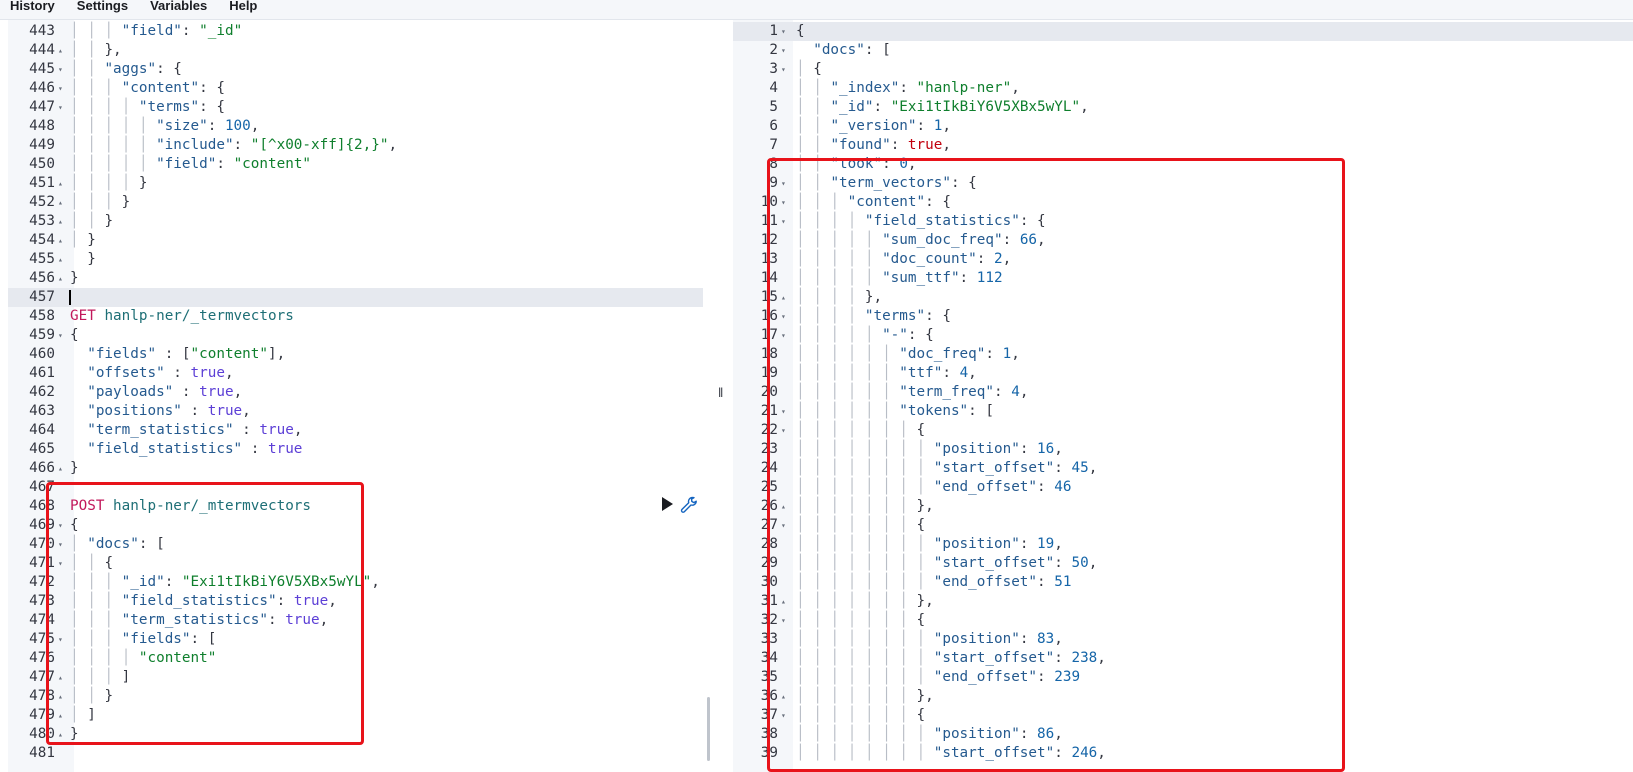 This screenshot has height=772, width=1633. What do you see at coordinates (355, 297) in the screenshot?
I see `code-line: 457` at bounding box center [355, 297].